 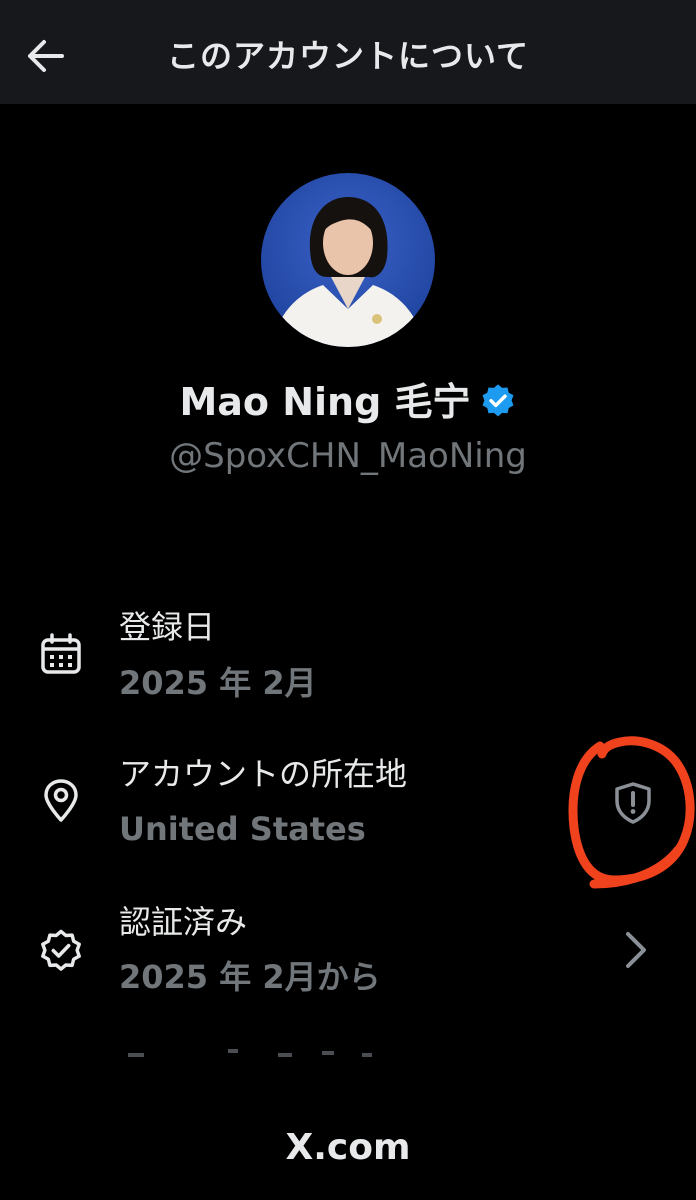 What do you see at coordinates (498, 400) in the screenshot?
I see `verified-badge-icon` at bounding box center [498, 400].